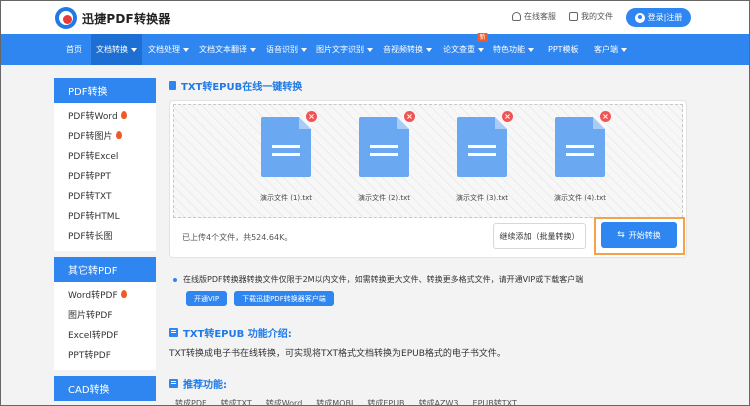 The image size is (750, 406). Describe the element at coordinates (286, 198) in the screenshot. I see `file-name: 演示文件 (1).txt` at that location.